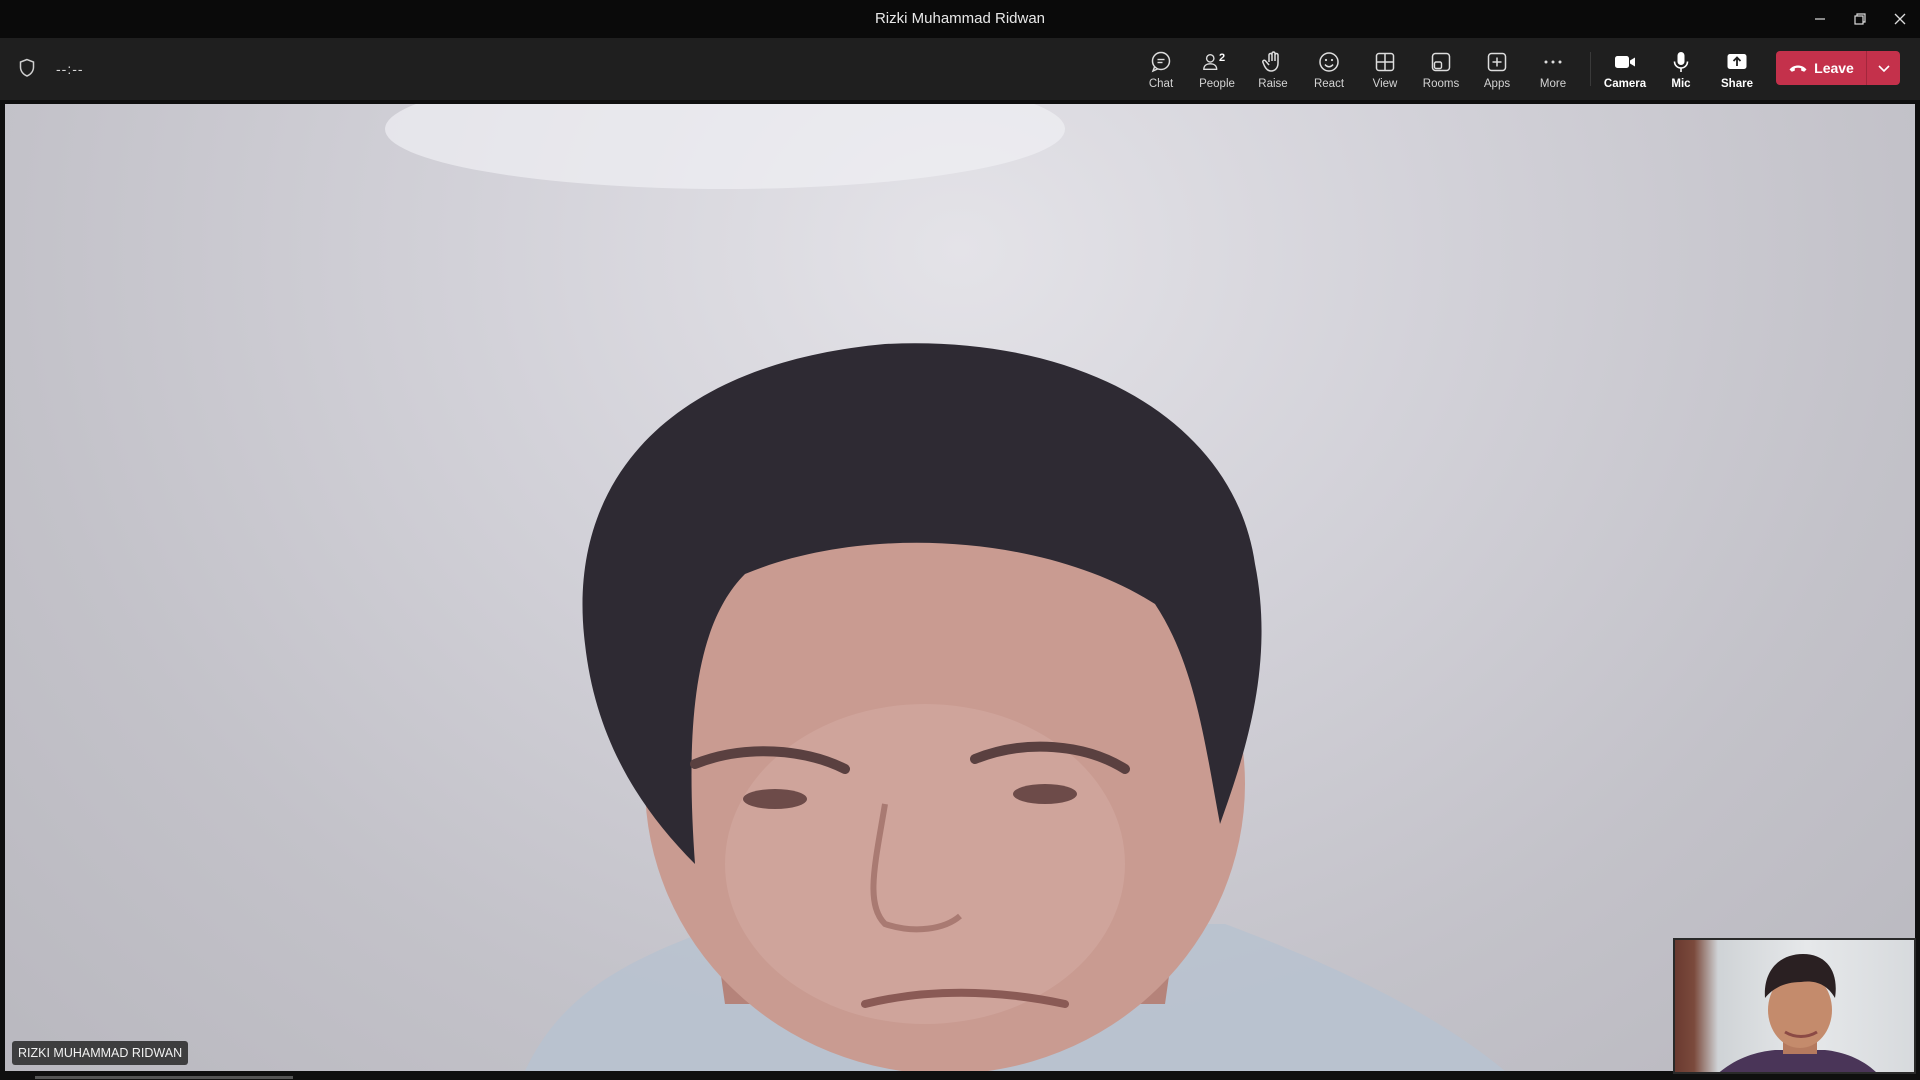  Describe the element at coordinates (1737, 61) in the screenshot. I see `share-icon` at that location.